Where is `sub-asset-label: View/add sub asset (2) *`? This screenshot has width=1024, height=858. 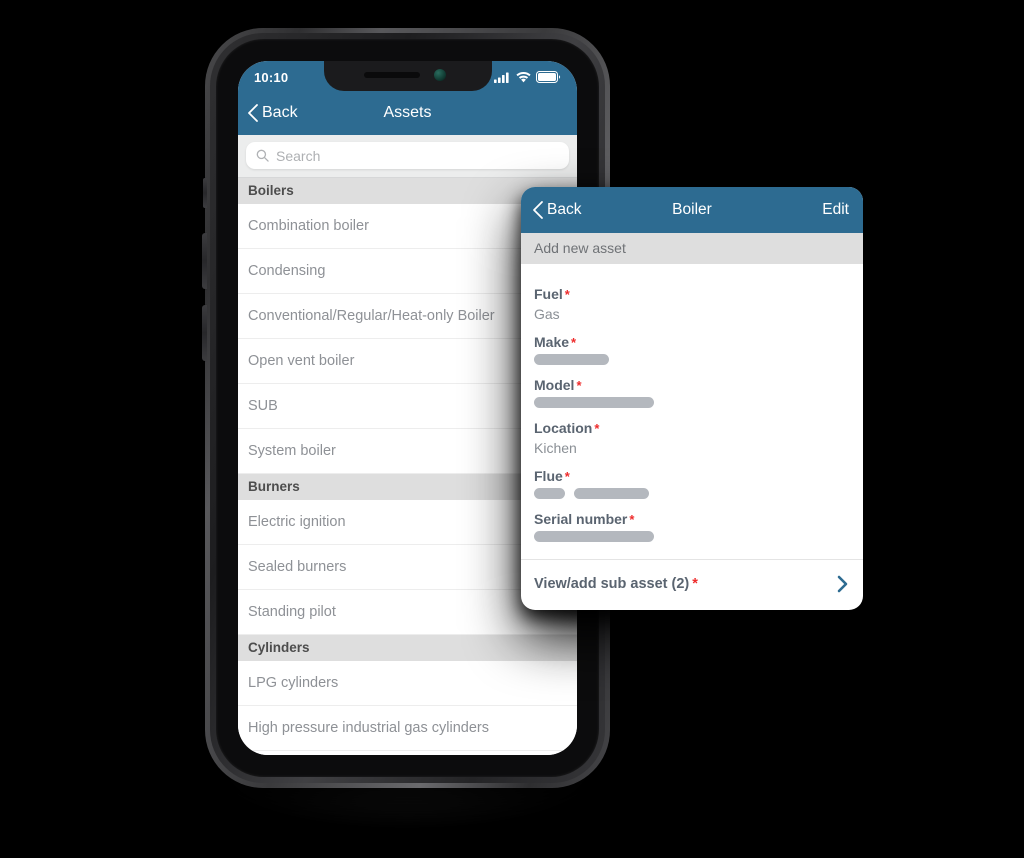
sub-asset-label: View/add sub asset (2) * is located at coordinates (616, 584).